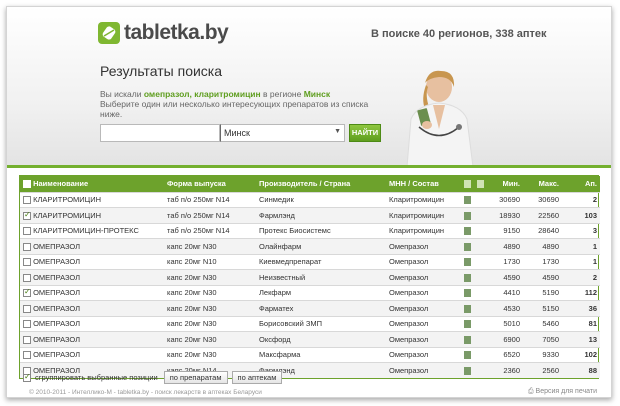 Image resolution: width=620 pixels, height=406 pixels. Describe the element at coordinates (321, 215) in the screenshot. I see `cell-maker: Фармлэнд` at that location.